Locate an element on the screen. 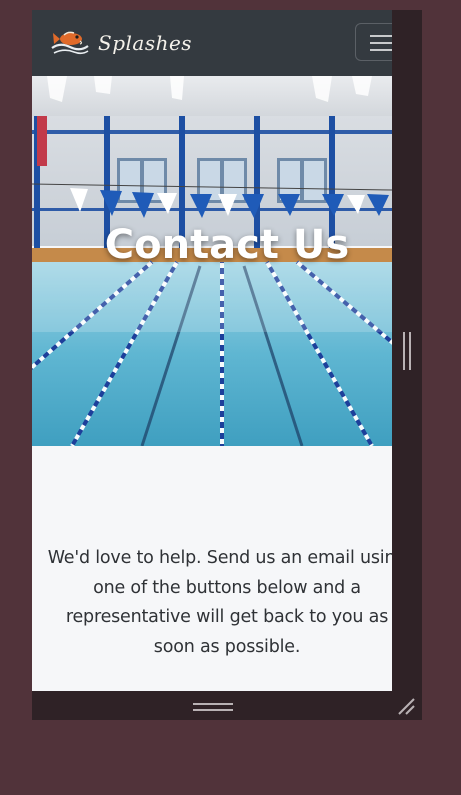  hamburger-menu-button is located at coordinates (373, 42).